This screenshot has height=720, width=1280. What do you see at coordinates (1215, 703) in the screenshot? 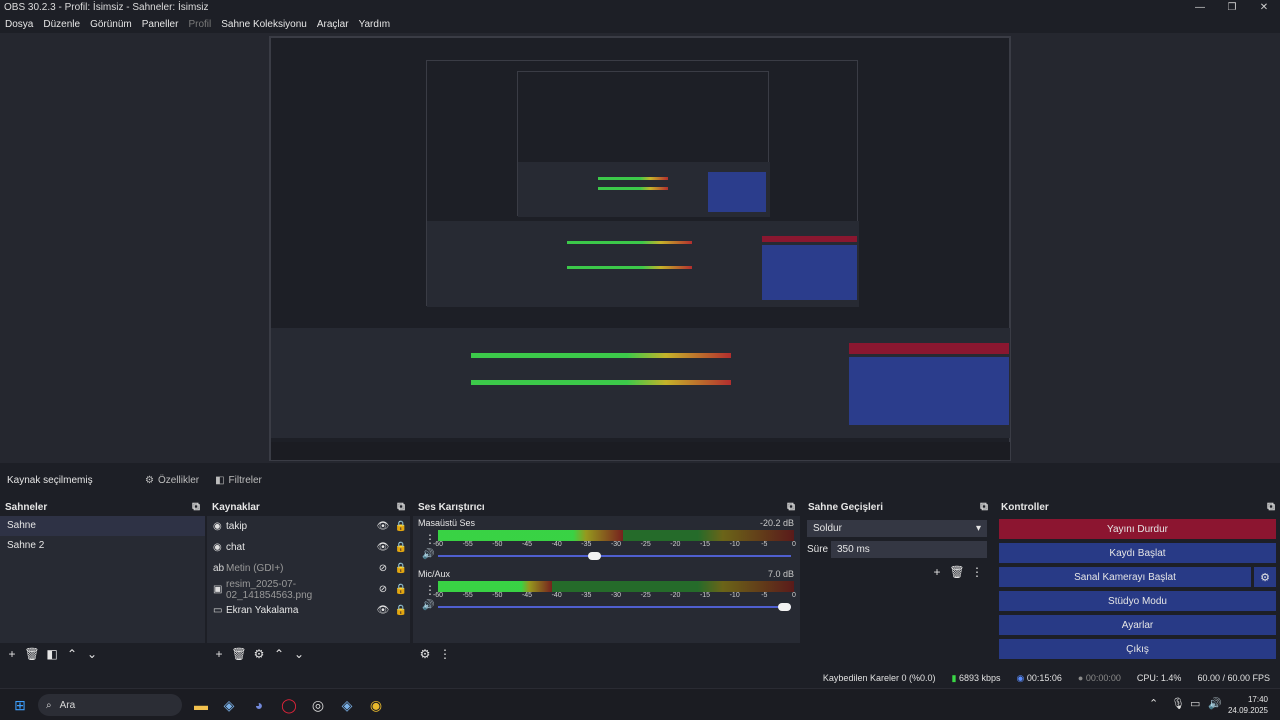
I see `volume-icon: 🔊` at bounding box center [1215, 703].